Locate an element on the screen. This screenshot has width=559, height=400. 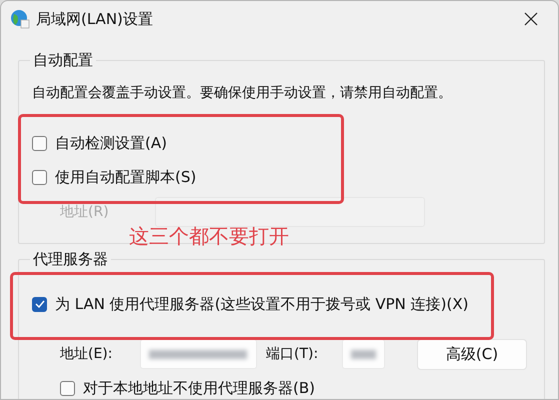
redacted-value is located at coordinates (363, 354).